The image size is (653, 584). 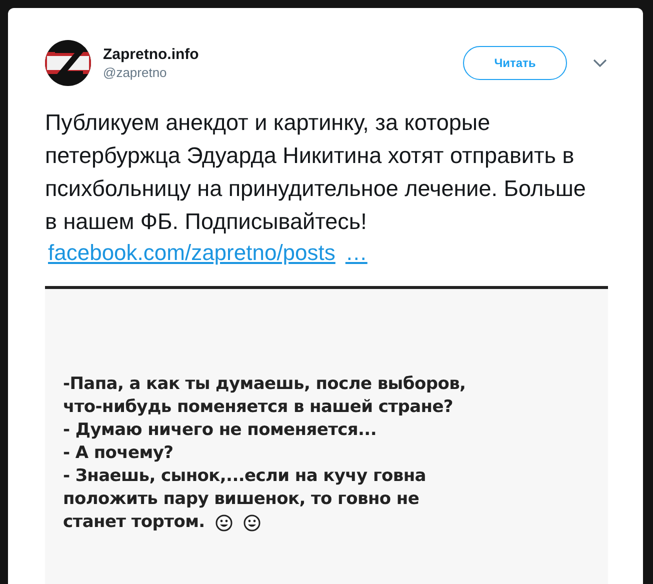 I want to click on note-text-line: - Знаешь, сынок,...если на кучу говна, so click(x=245, y=476).